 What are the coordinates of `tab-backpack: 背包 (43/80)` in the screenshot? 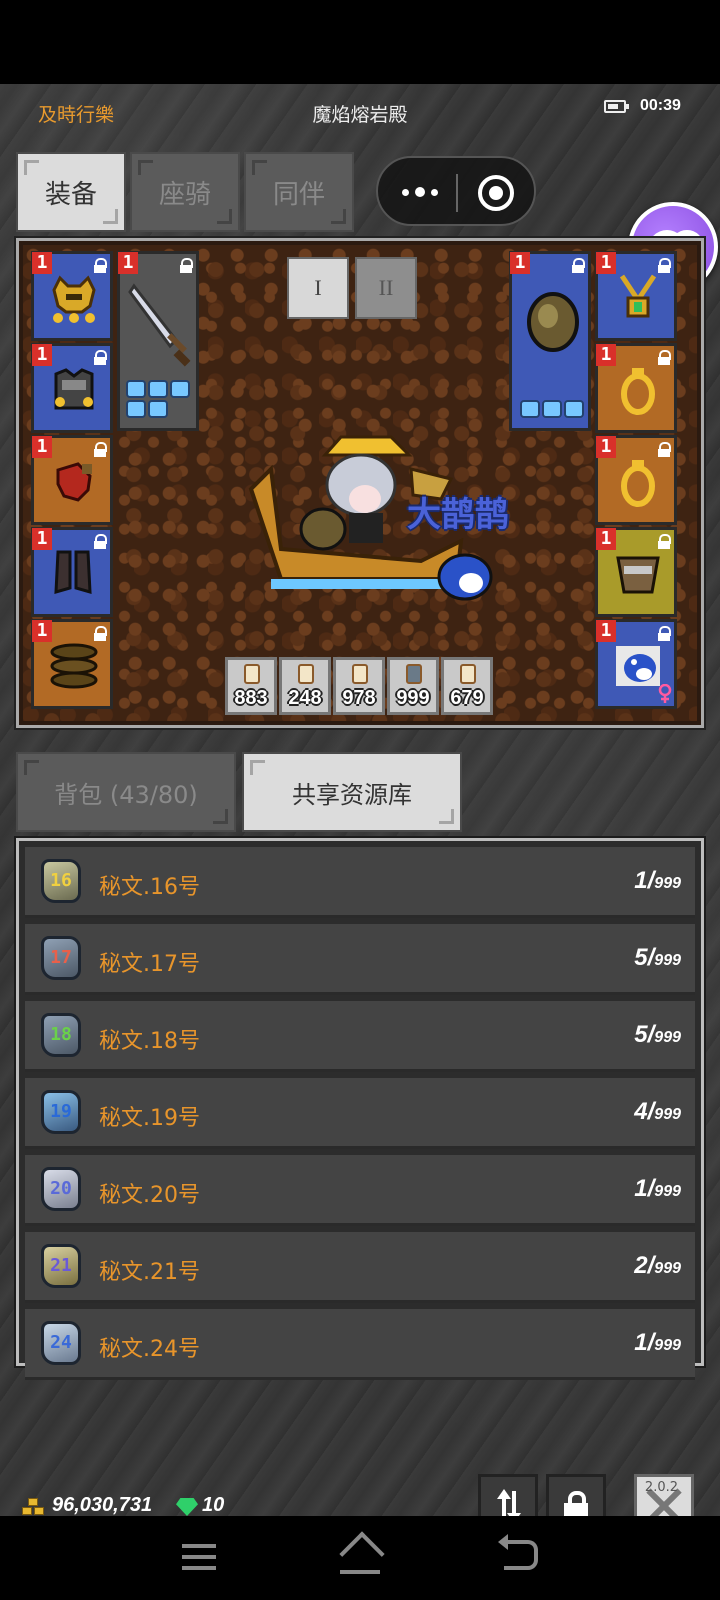 It's located at (126, 792).